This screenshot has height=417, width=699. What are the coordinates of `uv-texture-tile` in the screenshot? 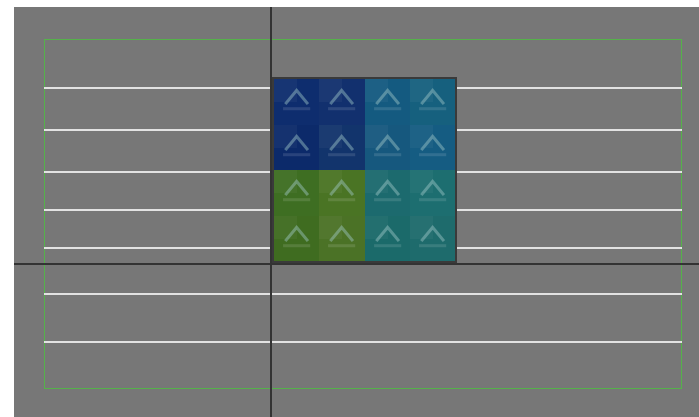 It's located at (364, 170).